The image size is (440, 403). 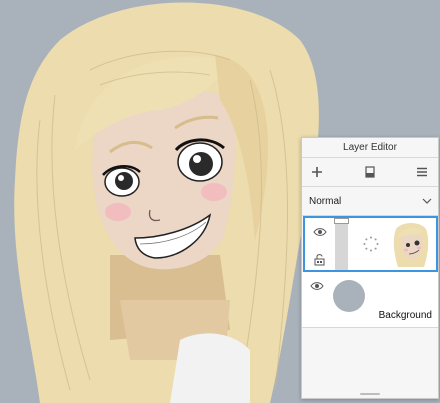 I want to click on chevron-down-icon, so click(x=427, y=201).